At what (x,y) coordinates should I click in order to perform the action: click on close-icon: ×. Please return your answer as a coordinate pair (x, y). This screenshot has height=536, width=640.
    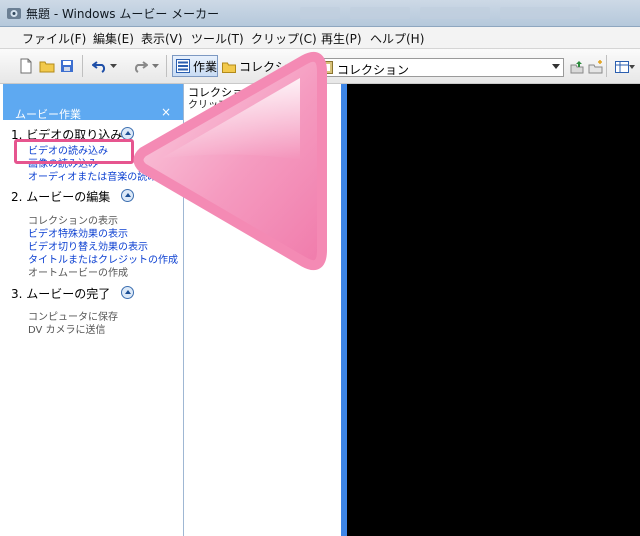
    Looking at the image, I should click on (166, 112).